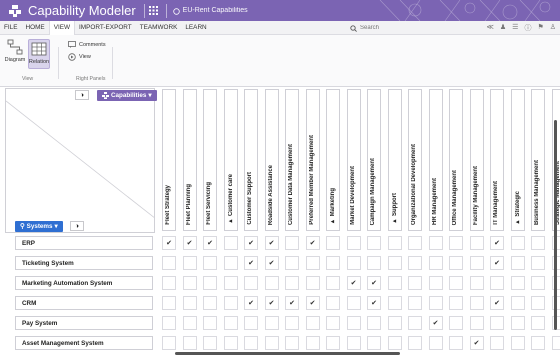  What do you see at coordinates (456, 160) in the screenshot?
I see `column-header-office-management: Office Management` at bounding box center [456, 160].